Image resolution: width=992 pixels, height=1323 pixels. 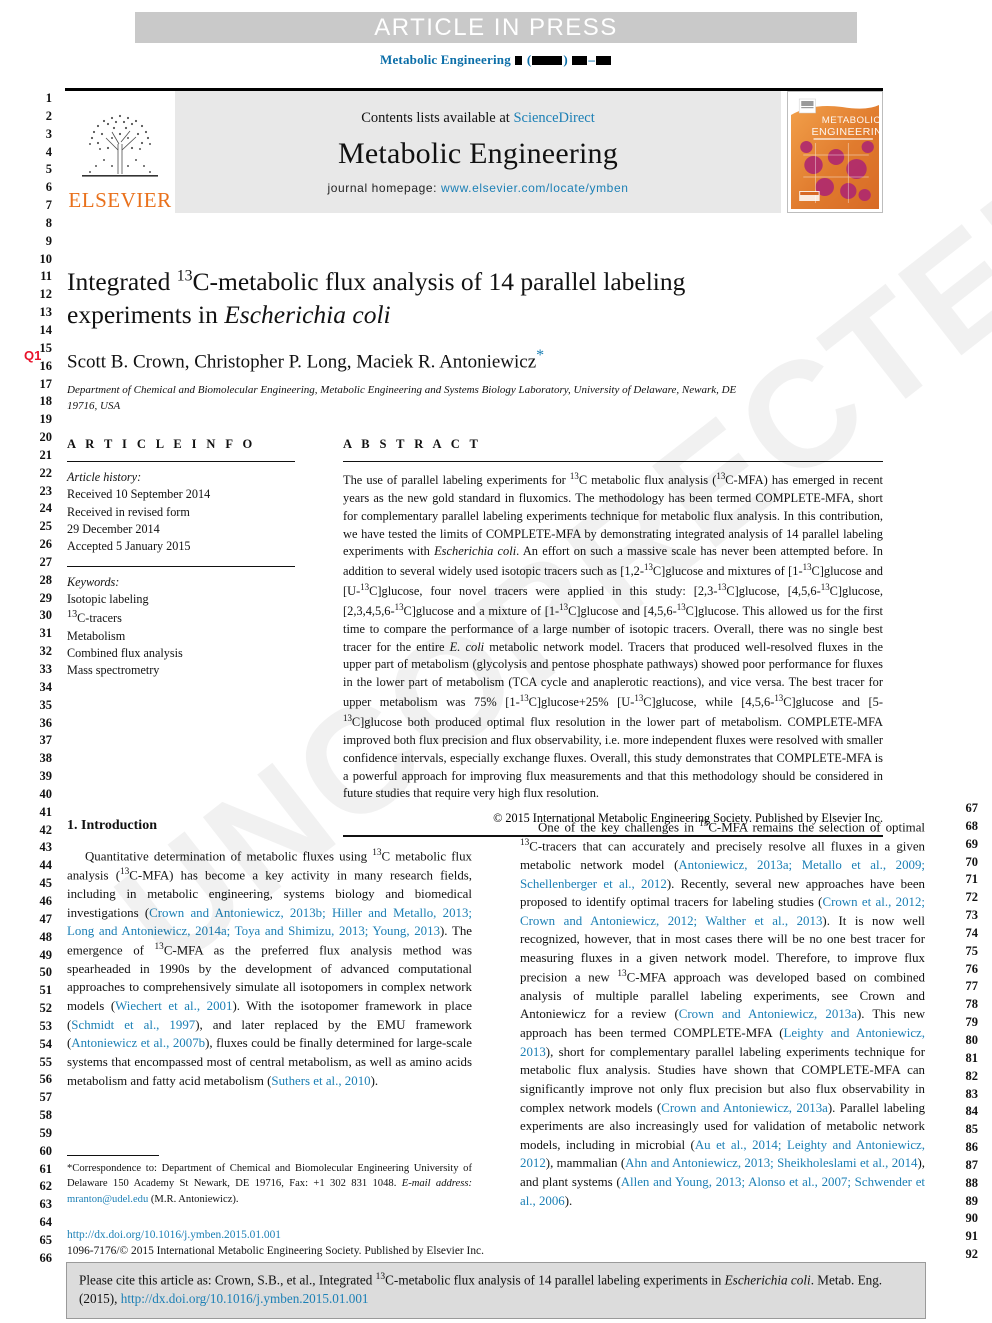 I want to click on line-number: 6, so click(x=48, y=187).